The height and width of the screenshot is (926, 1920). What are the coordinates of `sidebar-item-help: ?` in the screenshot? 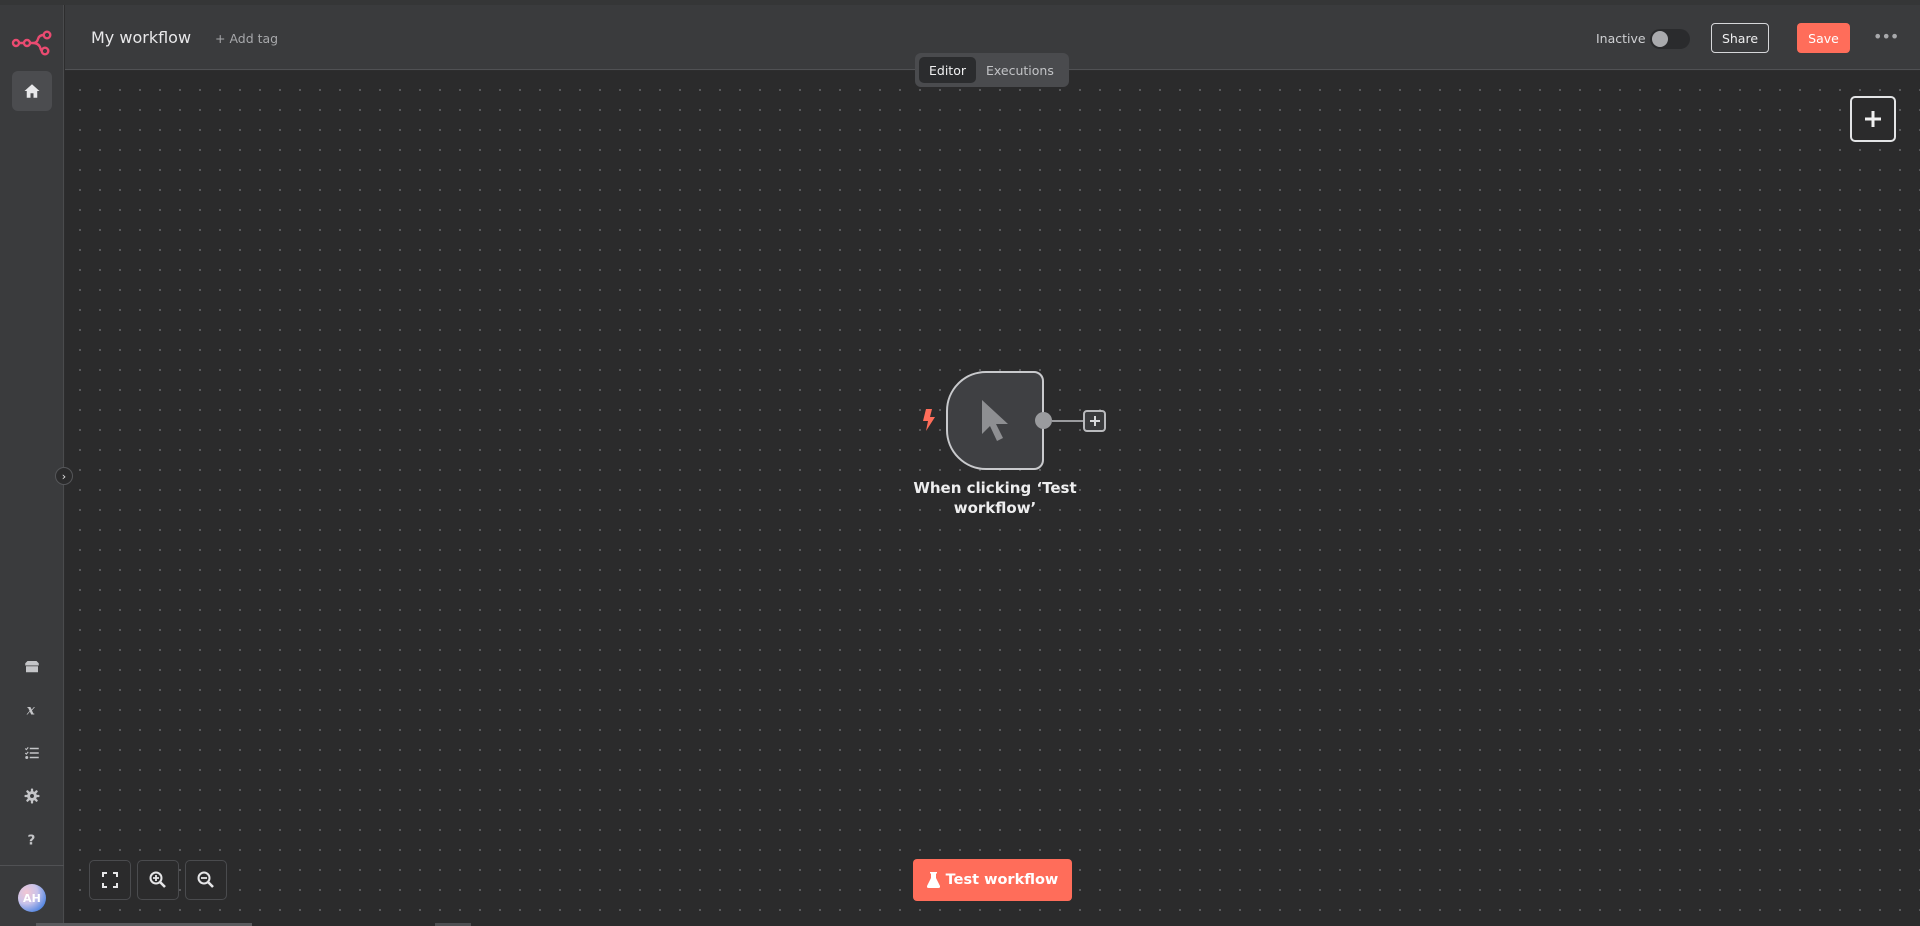 It's located at (32, 839).